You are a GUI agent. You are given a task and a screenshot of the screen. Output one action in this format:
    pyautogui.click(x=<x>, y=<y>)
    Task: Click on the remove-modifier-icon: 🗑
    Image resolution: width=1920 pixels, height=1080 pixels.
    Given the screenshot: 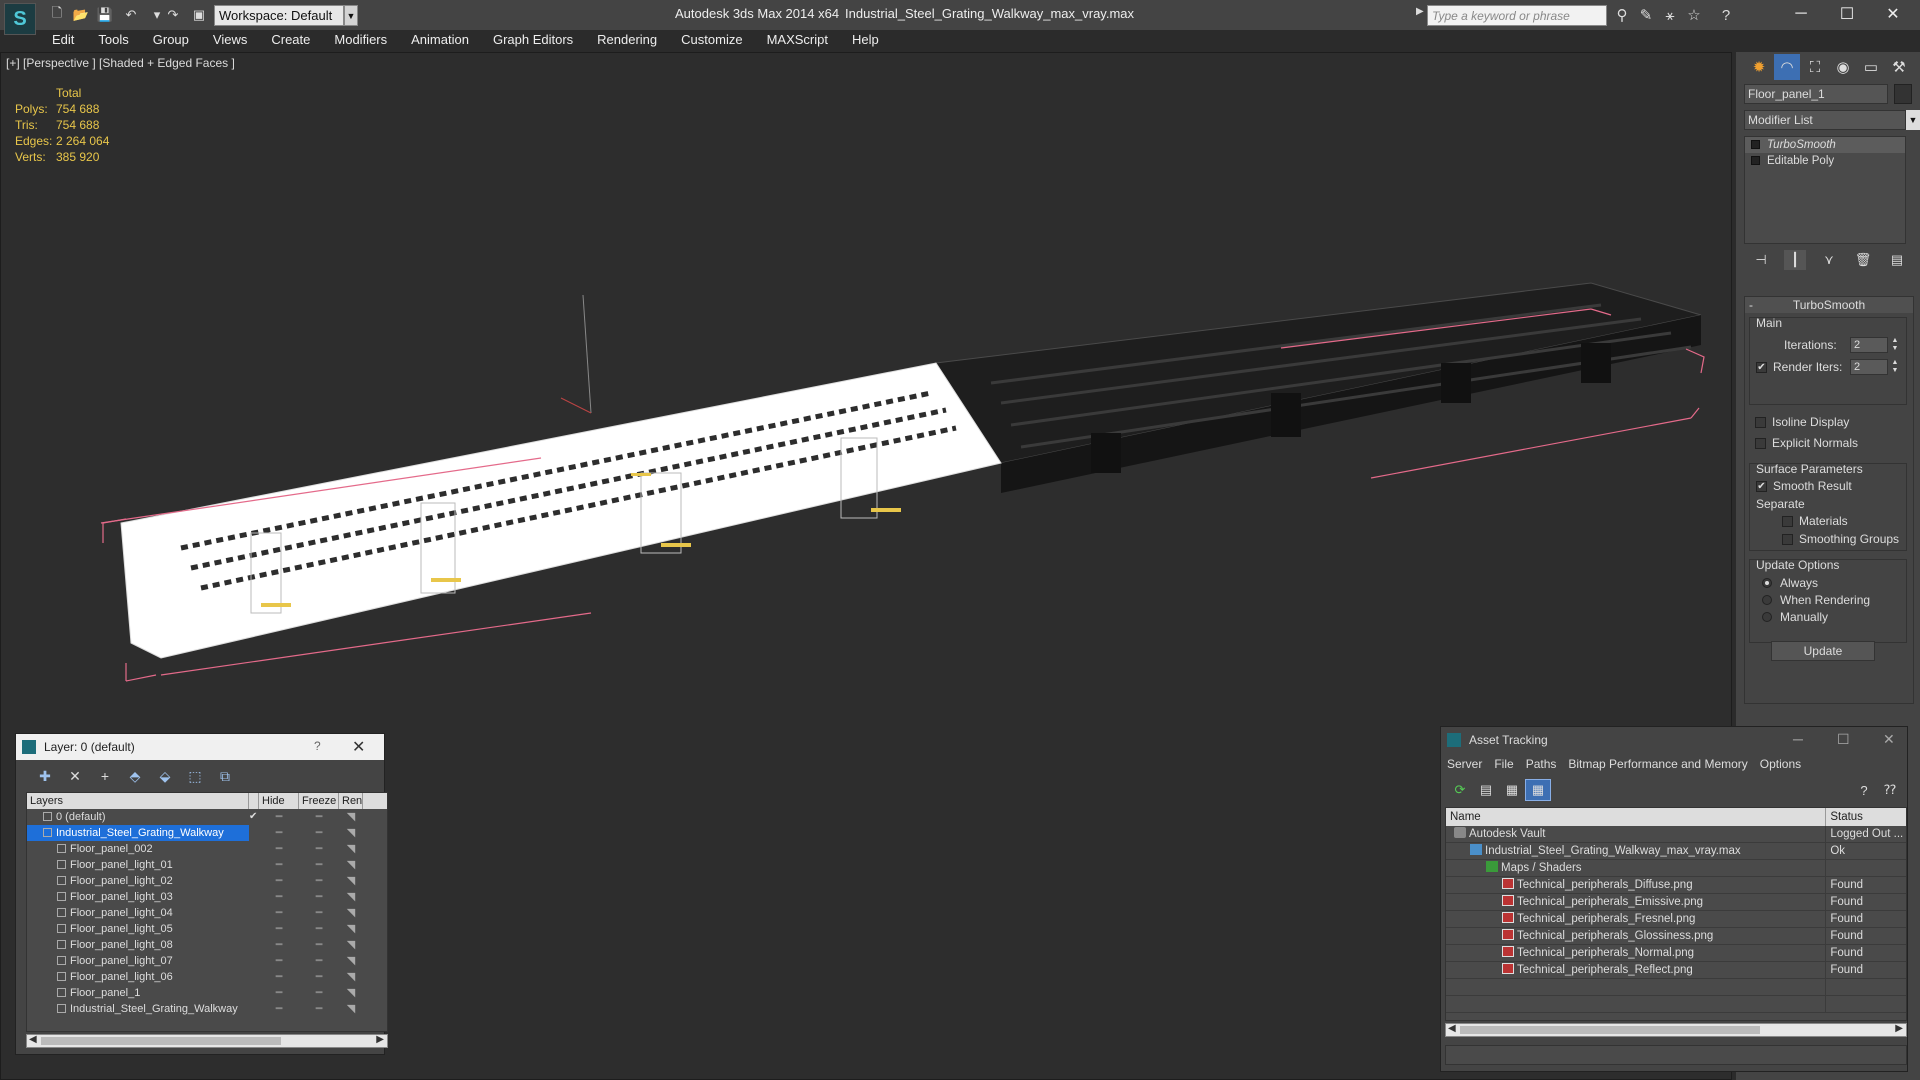 What is the action you would take?
    pyautogui.click(x=1863, y=260)
    